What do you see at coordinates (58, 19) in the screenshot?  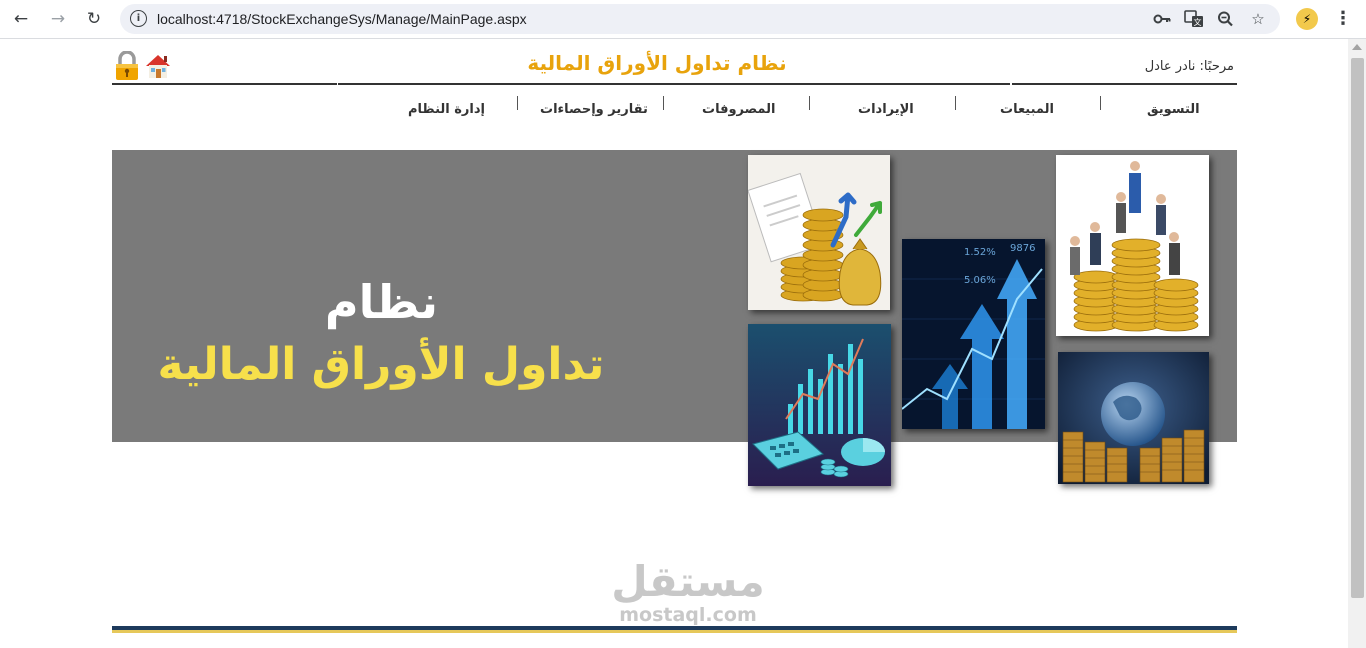 I see `forward-icon: →` at bounding box center [58, 19].